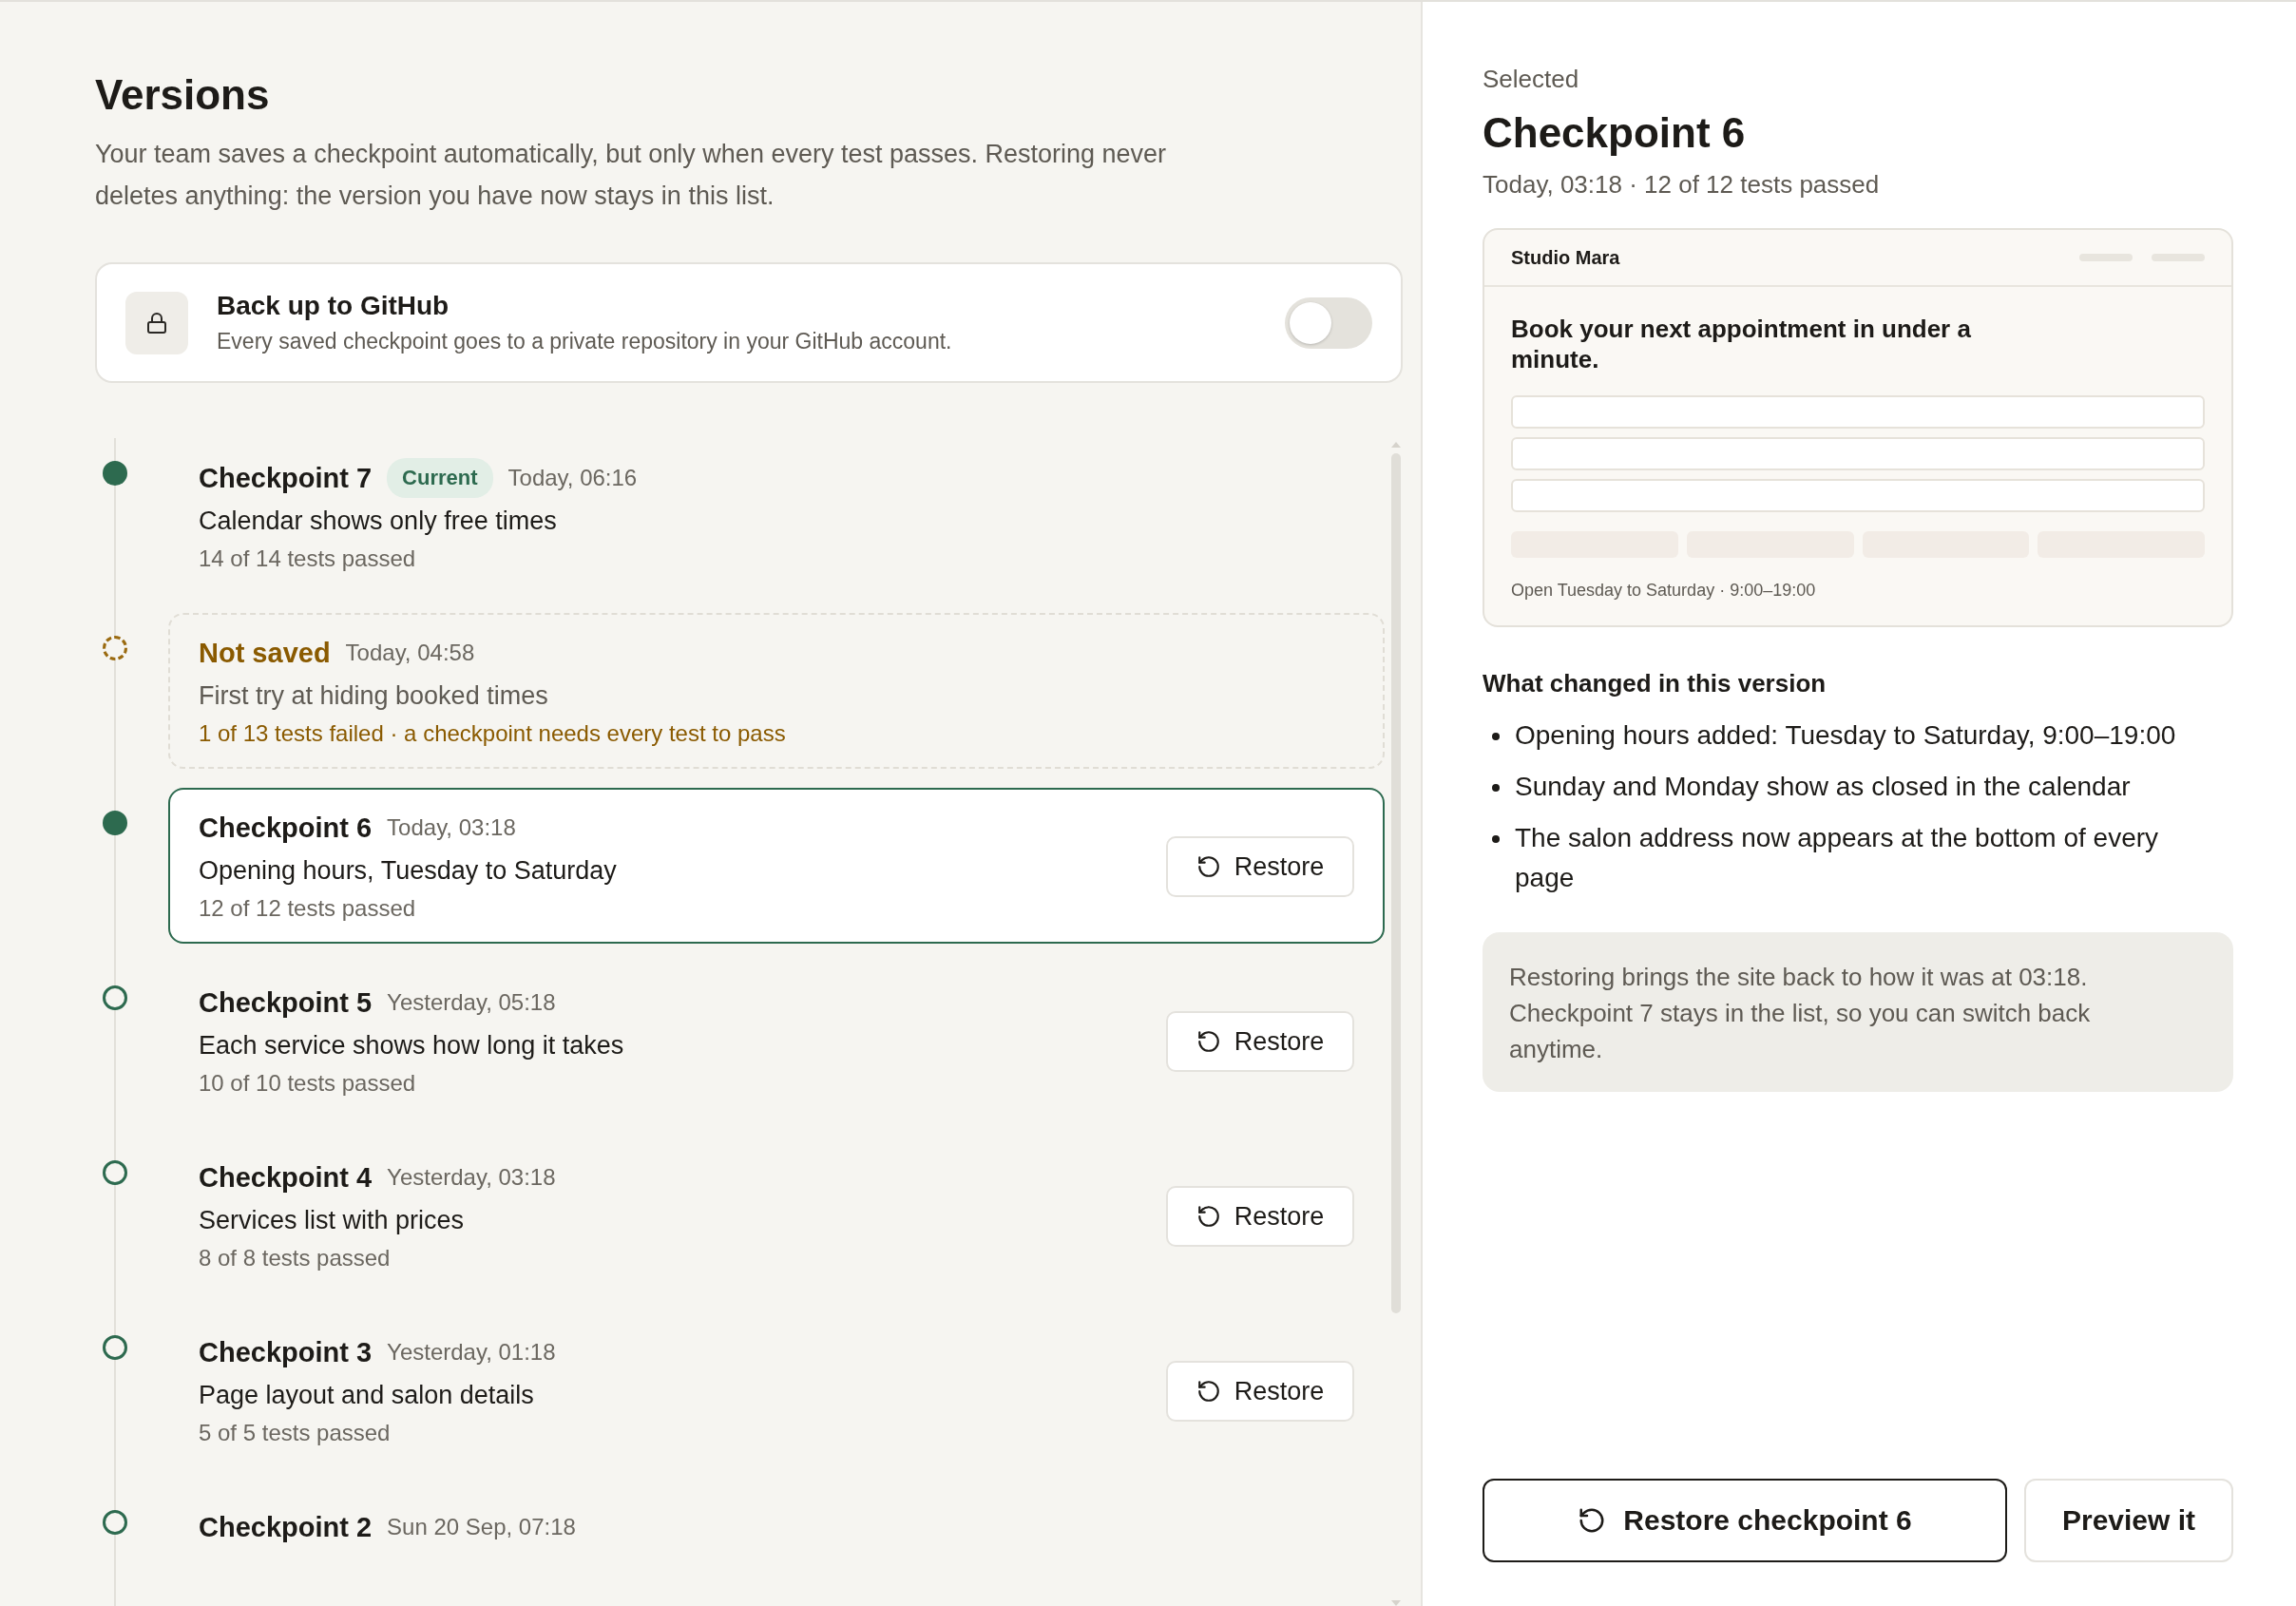  I want to click on version-title: Checkpoint 4, so click(286, 1177).